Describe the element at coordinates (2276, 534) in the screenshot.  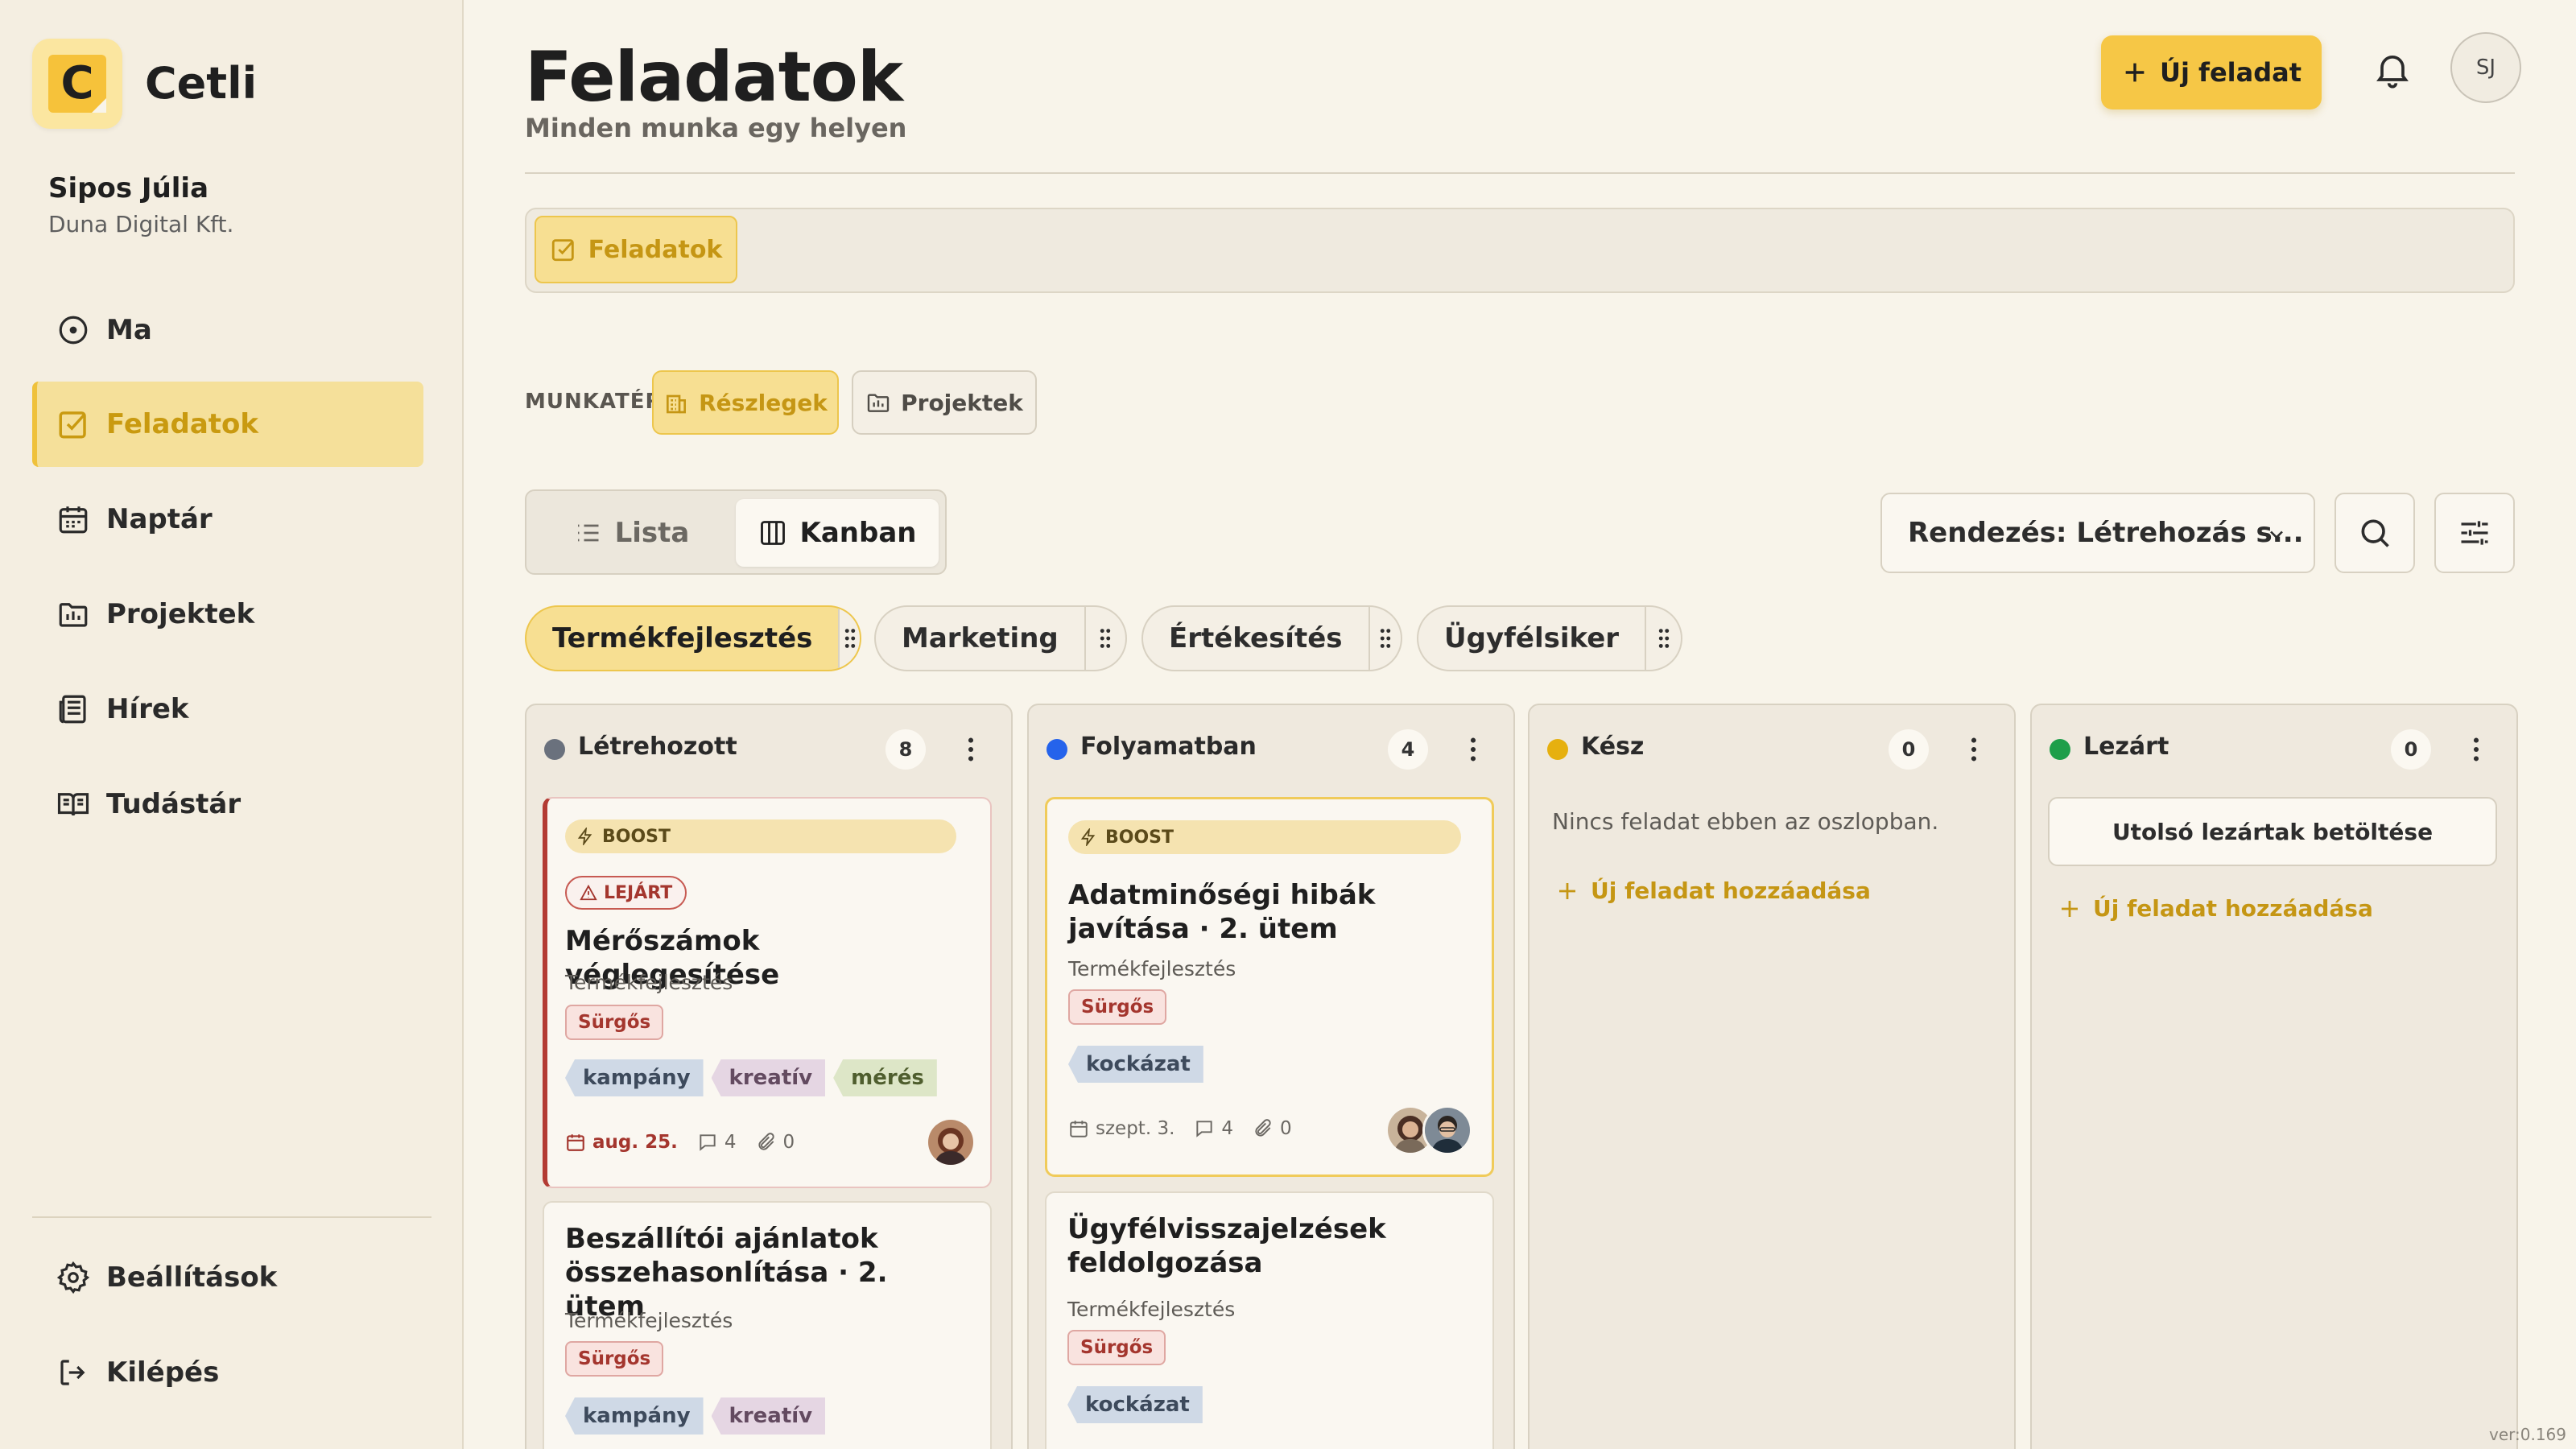
I see `chevron-down-icon` at that location.